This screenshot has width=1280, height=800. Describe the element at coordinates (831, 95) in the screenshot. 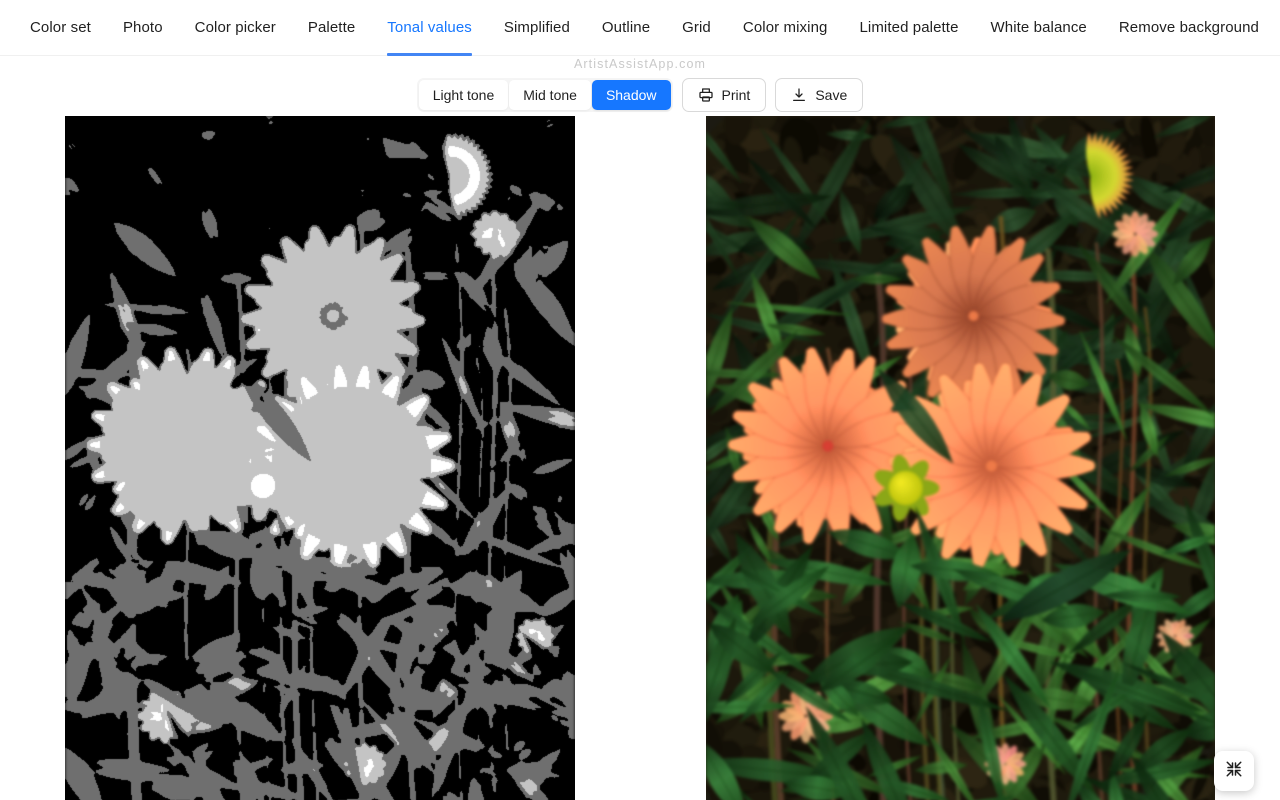

I see `save-button-label: Save` at that location.